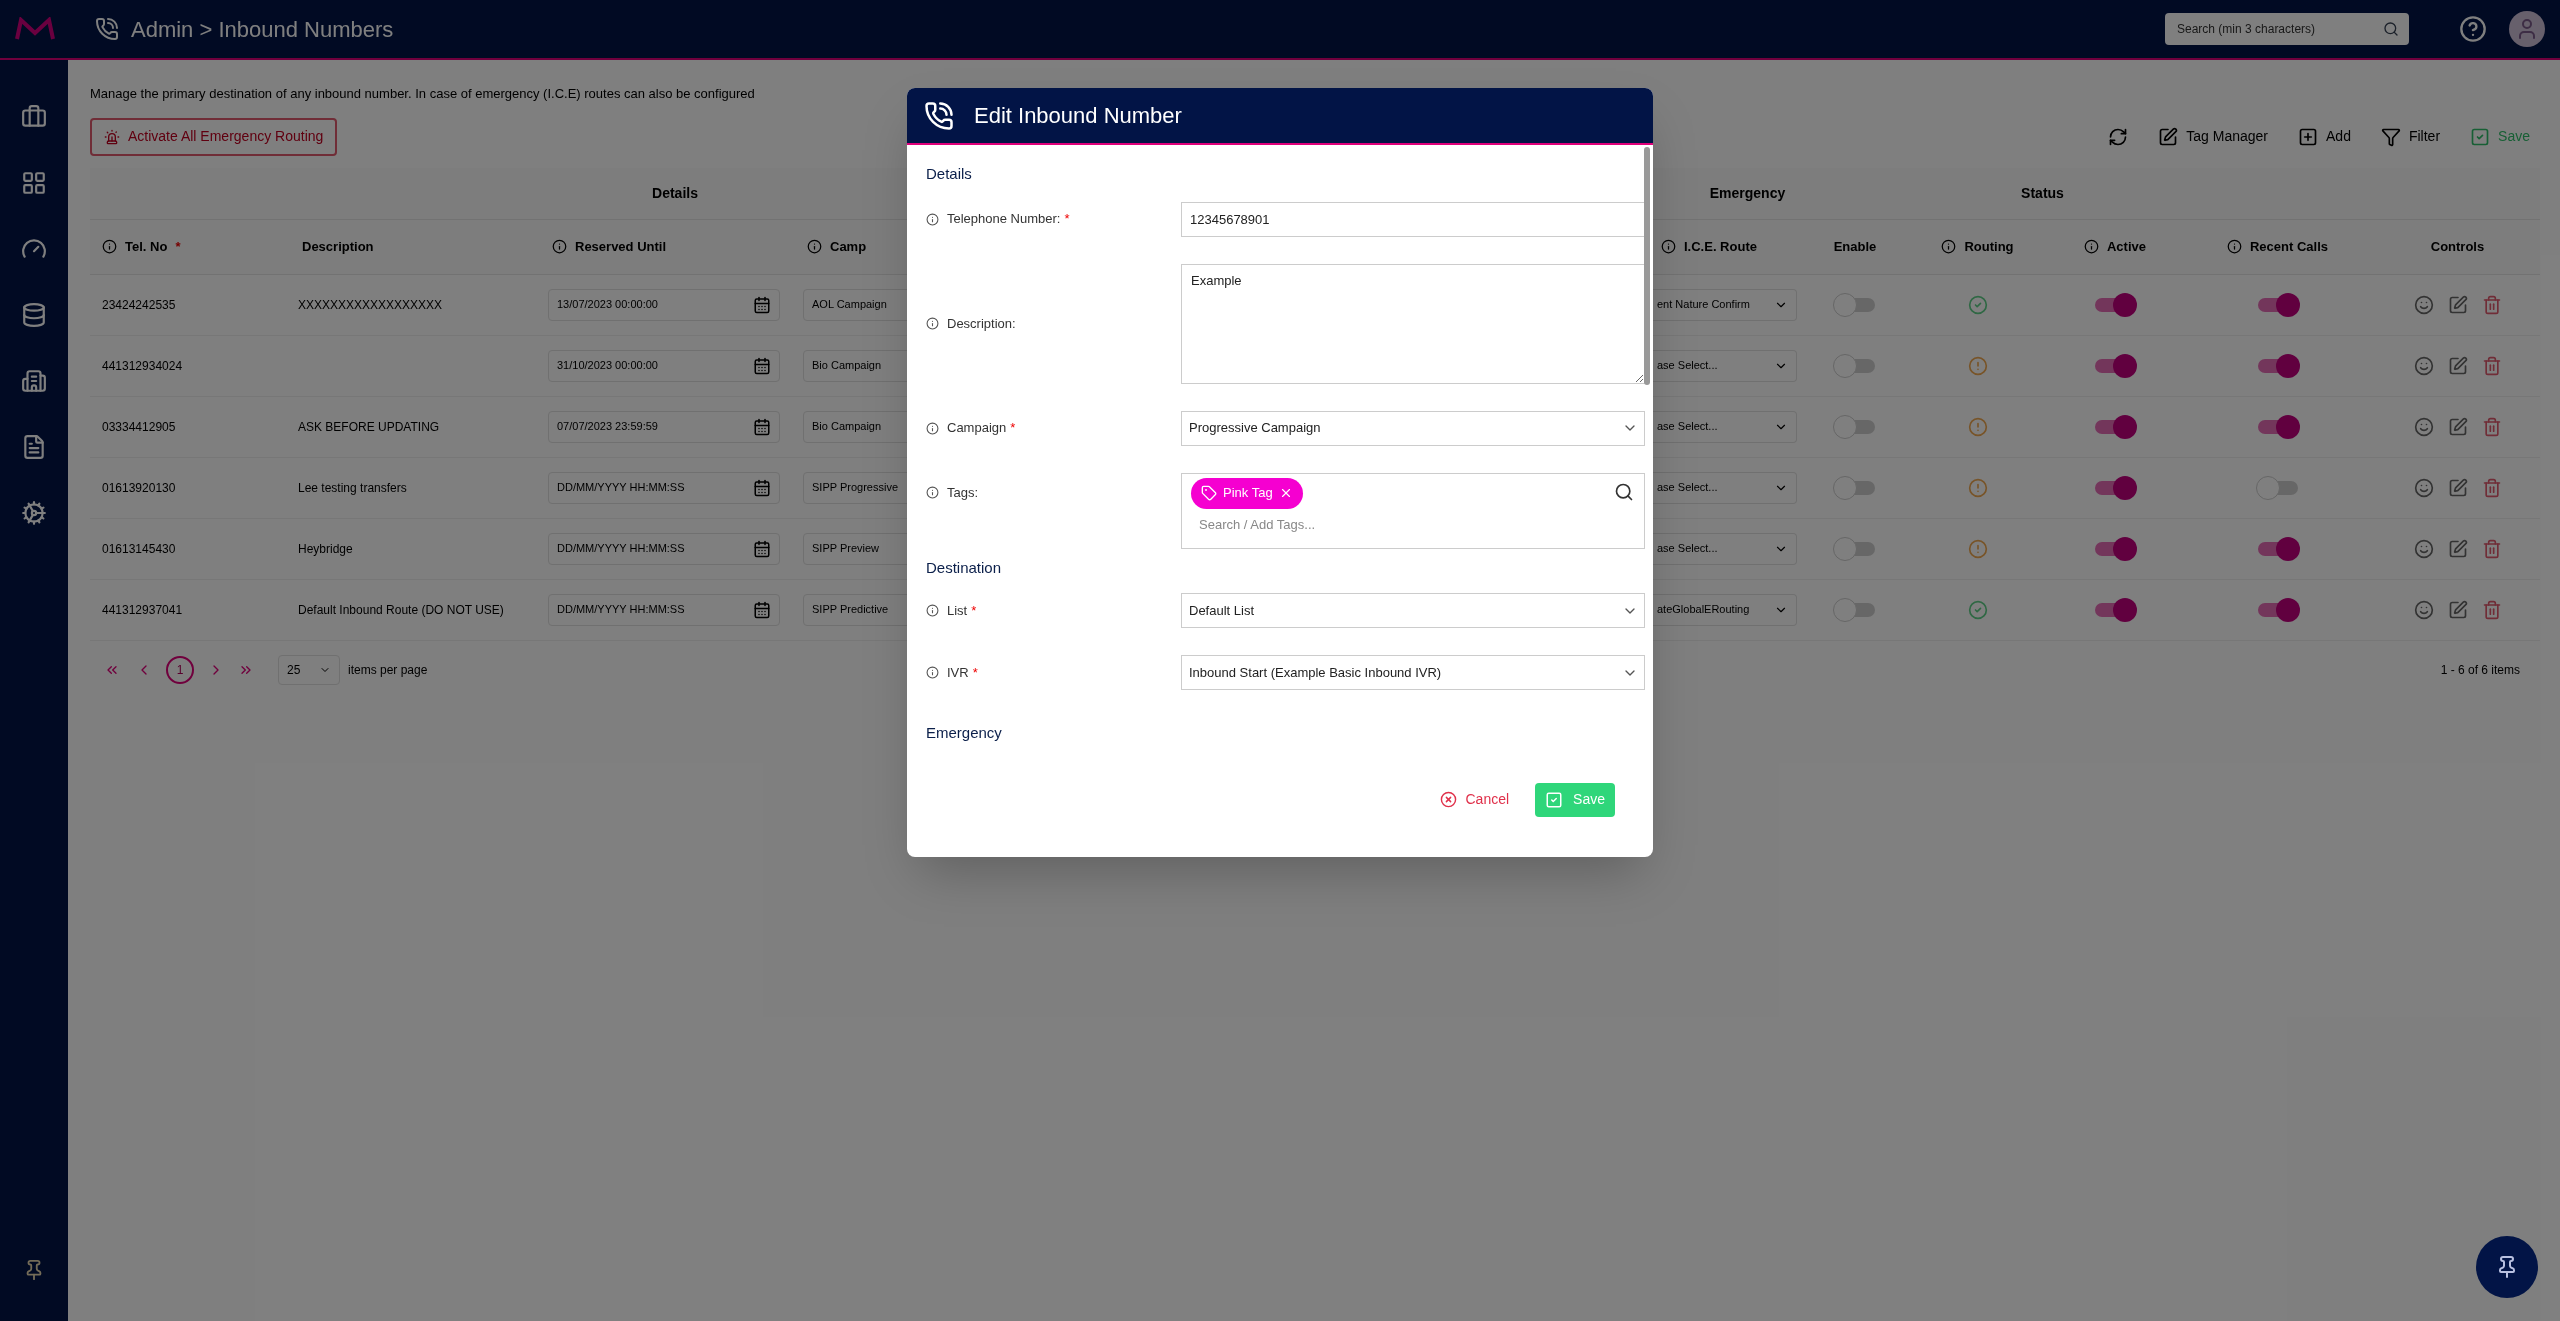  What do you see at coordinates (338, 246) in the screenshot?
I see `column-header: Description` at bounding box center [338, 246].